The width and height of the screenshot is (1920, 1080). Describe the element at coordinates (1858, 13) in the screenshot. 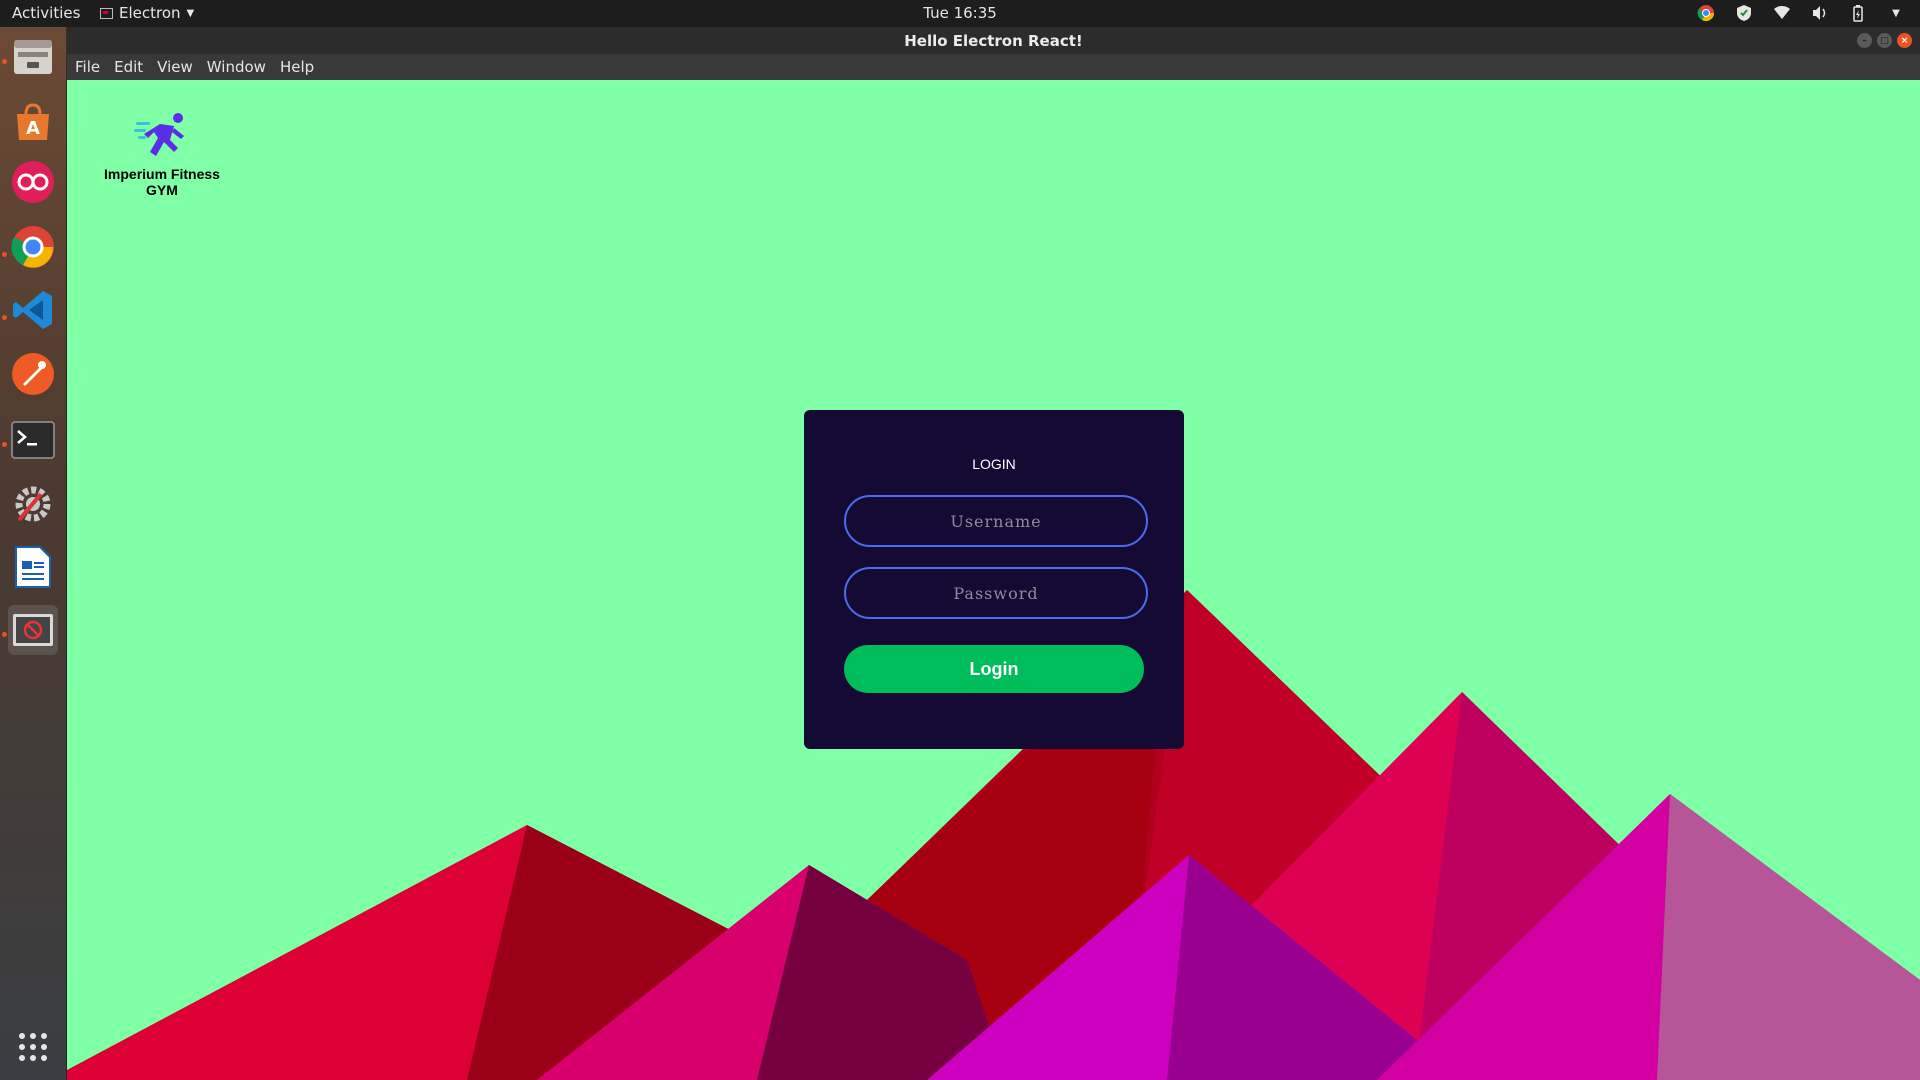

I see `battery-icon` at that location.